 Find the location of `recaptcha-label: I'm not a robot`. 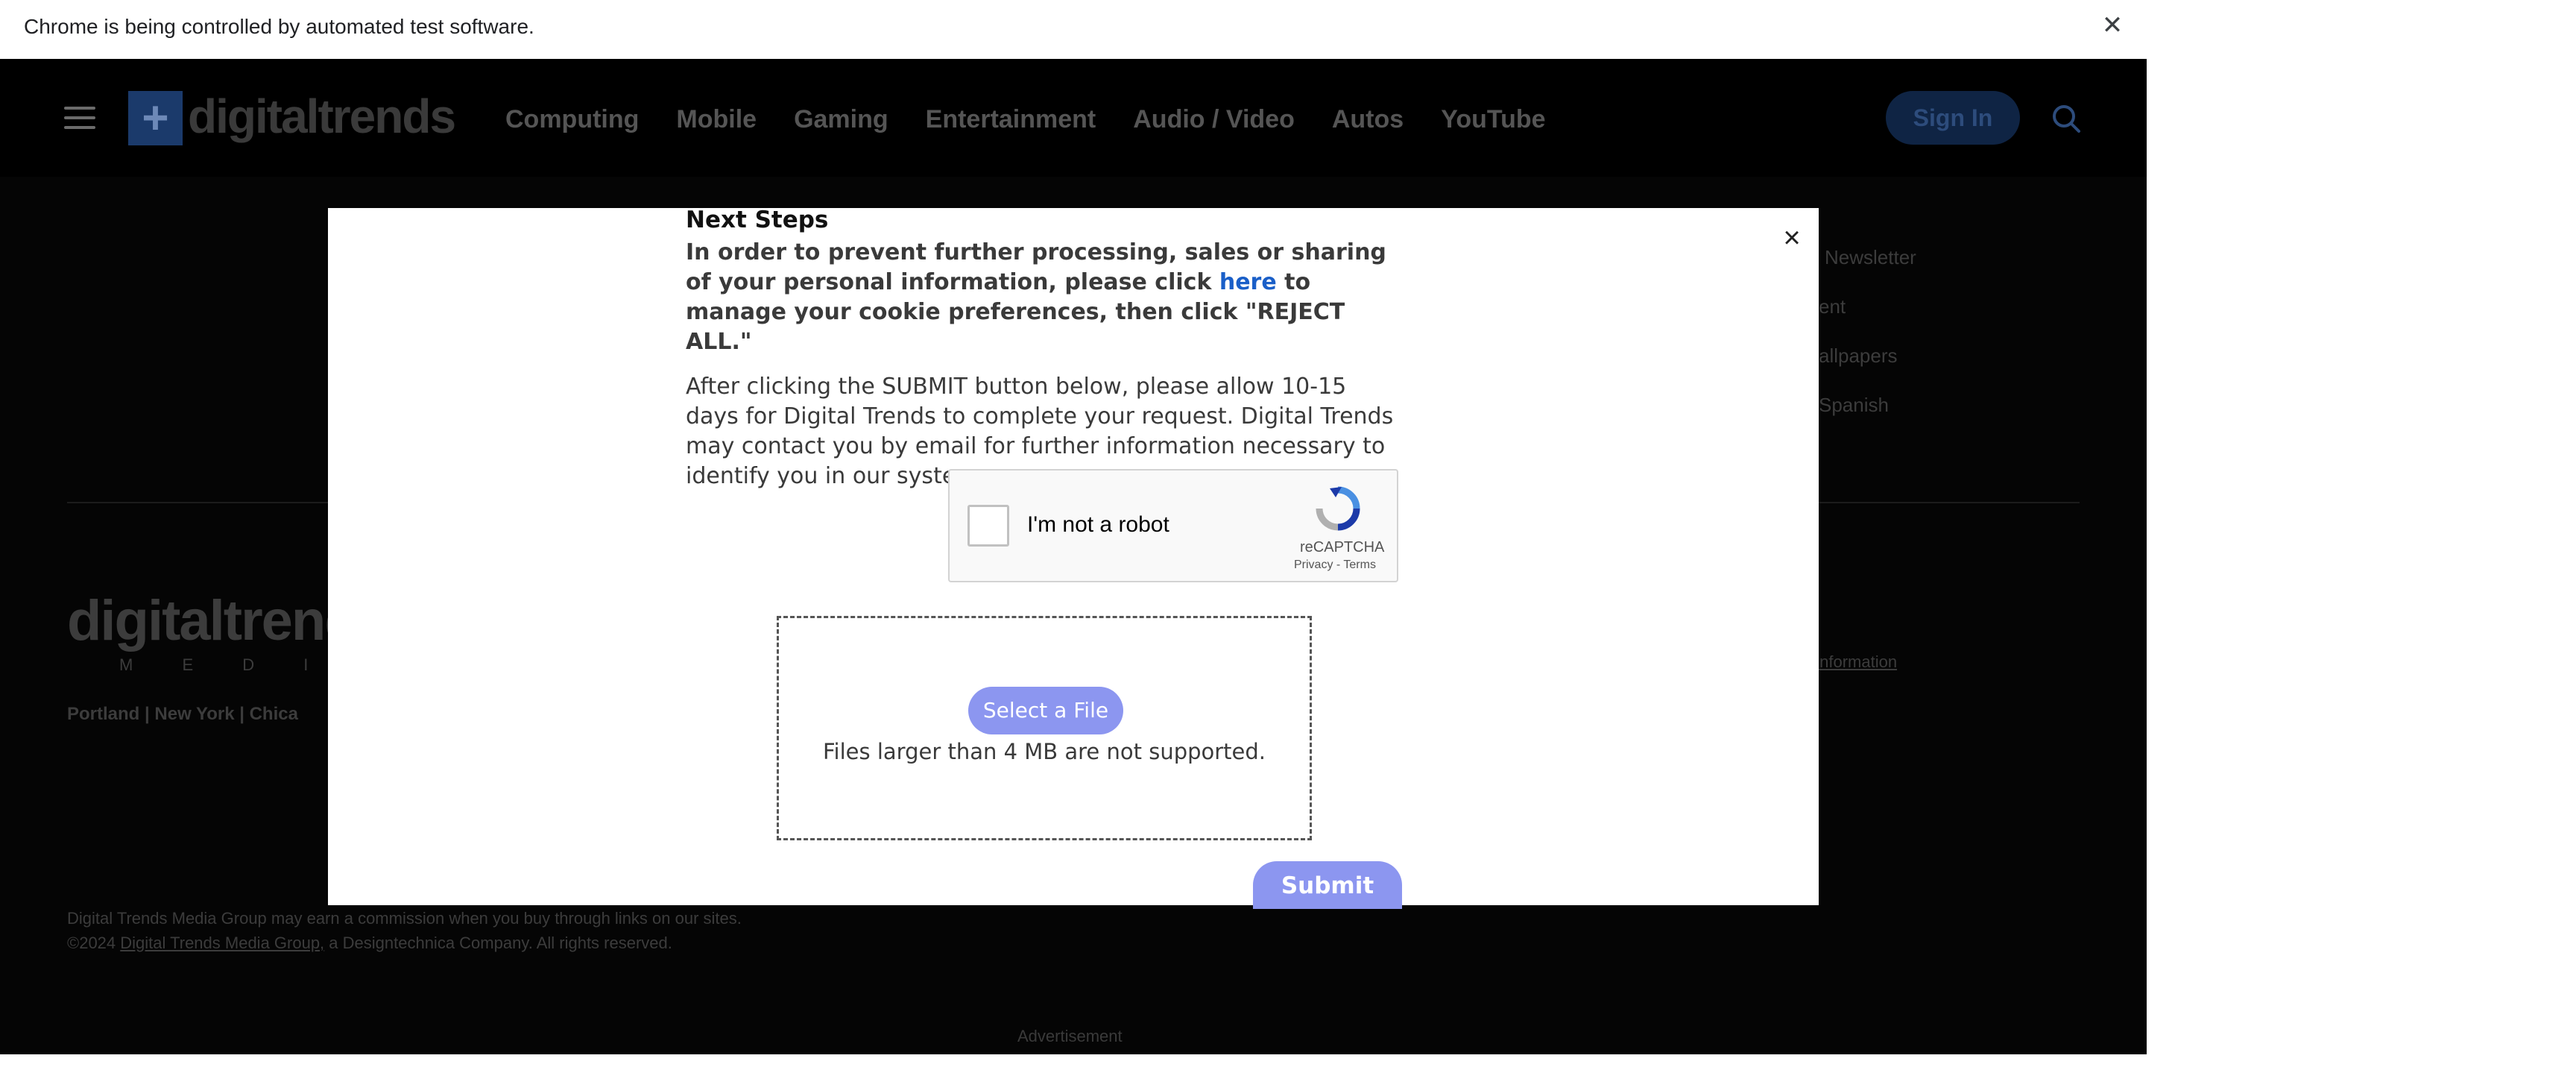

recaptcha-label: I'm not a robot is located at coordinates (1098, 524).